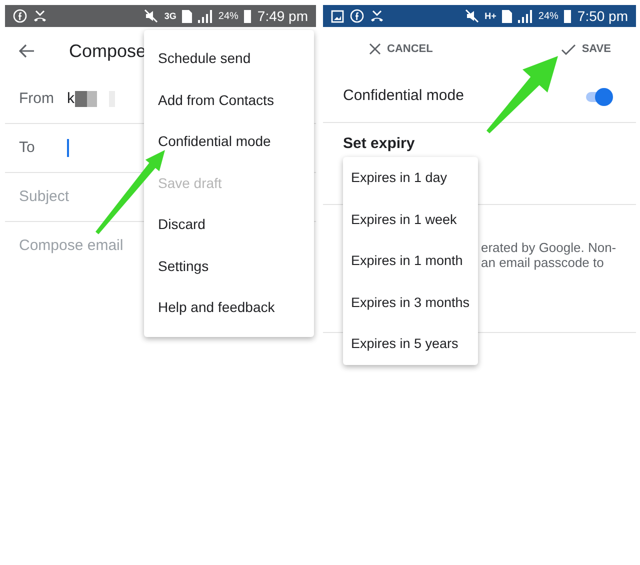 The width and height of the screenshot is (640, 565). What do you see at coordinates (599, 96) in the screenshot?
I see `toggle-switch` at bounding box center [599, 96].